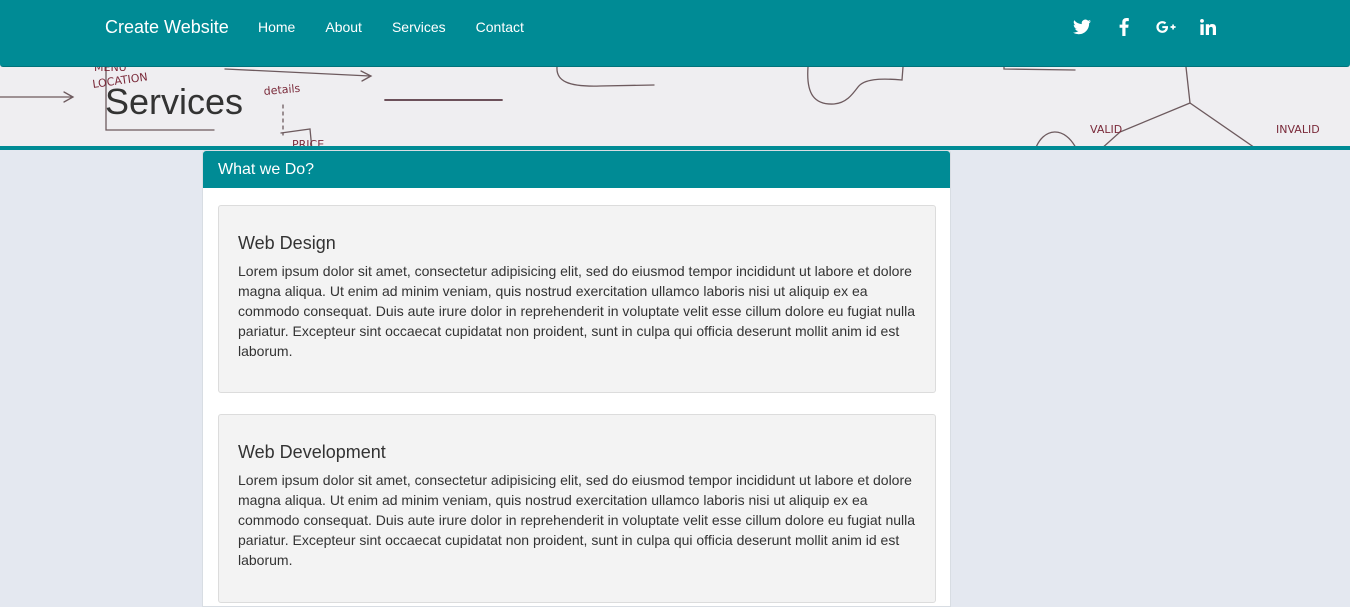 The height and width of the screenshot is (607, 1350). What do you see at coordinates (167, 27) in the screenshot?
I see `brand-link: Create Website` at bounding box center [167, 27].